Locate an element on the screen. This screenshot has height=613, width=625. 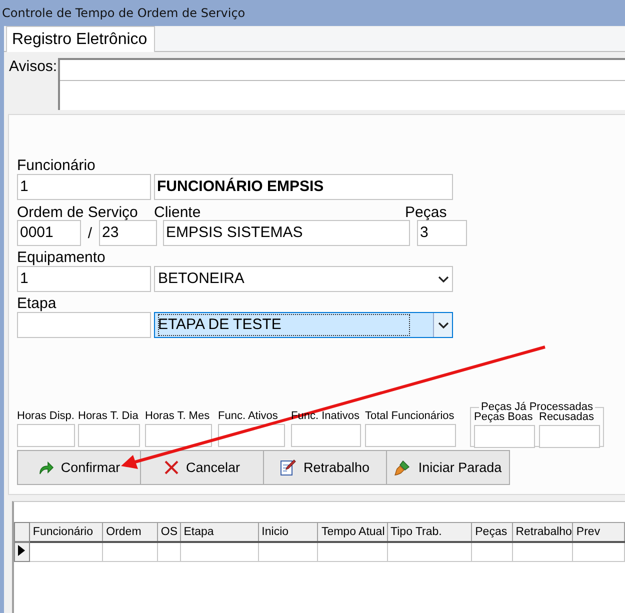
field-label: Ordem de Serviço is located at coordinates (78, 212).